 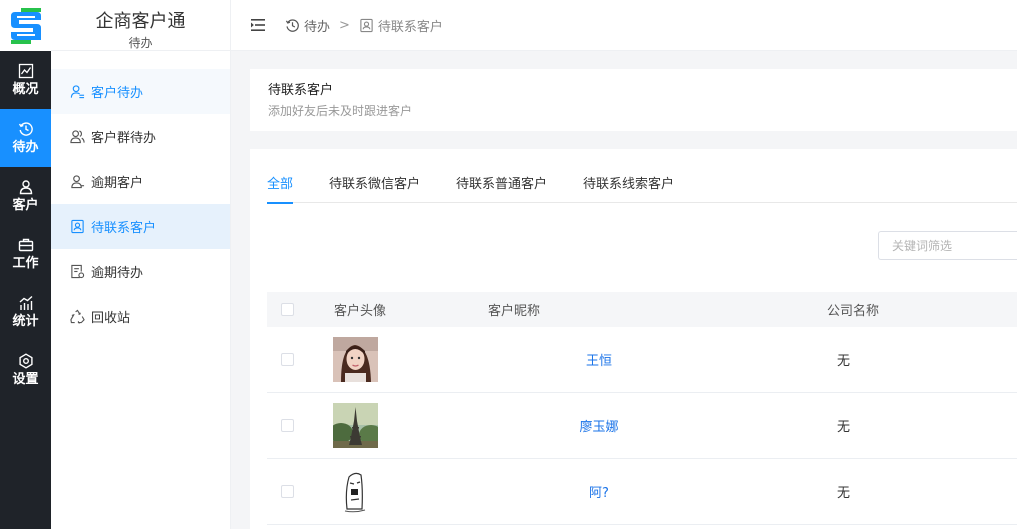 What do you see at coordinates (853, 311) in the screenshot?
I see `header-company: 公司名称` at bounding box center [853, 311].